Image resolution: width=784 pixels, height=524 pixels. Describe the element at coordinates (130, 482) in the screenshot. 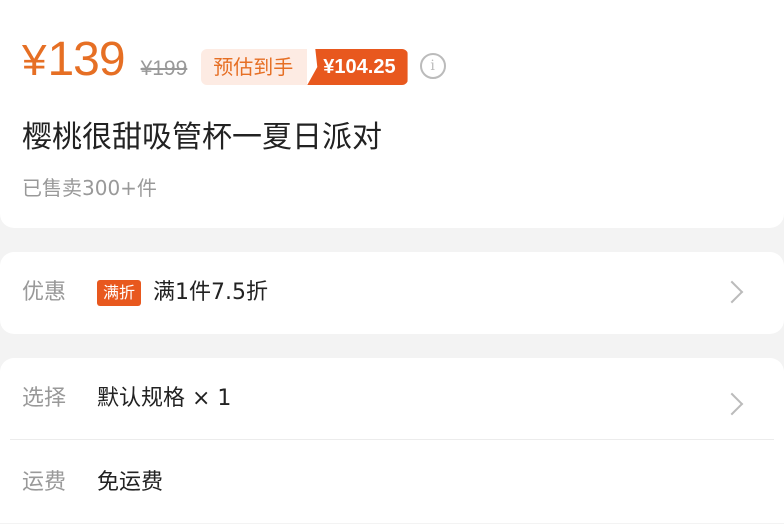

I see `shipping-value: 免运费` at that location.